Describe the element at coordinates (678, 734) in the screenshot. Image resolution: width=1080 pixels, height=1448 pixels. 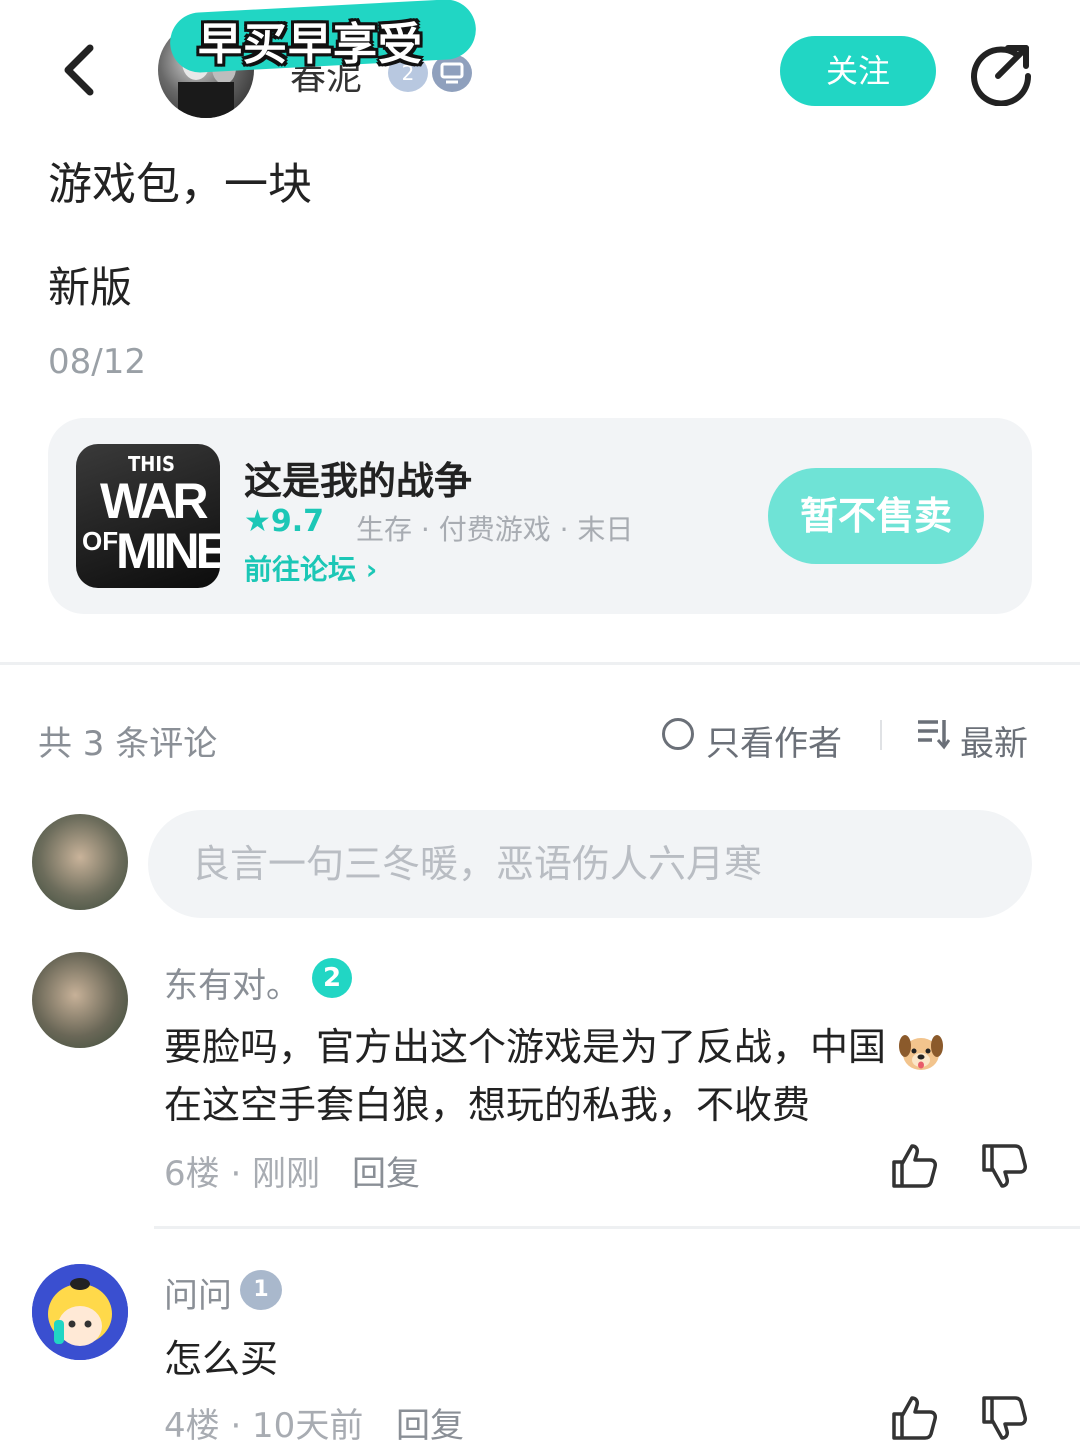
I see `radio-icon` at that location.